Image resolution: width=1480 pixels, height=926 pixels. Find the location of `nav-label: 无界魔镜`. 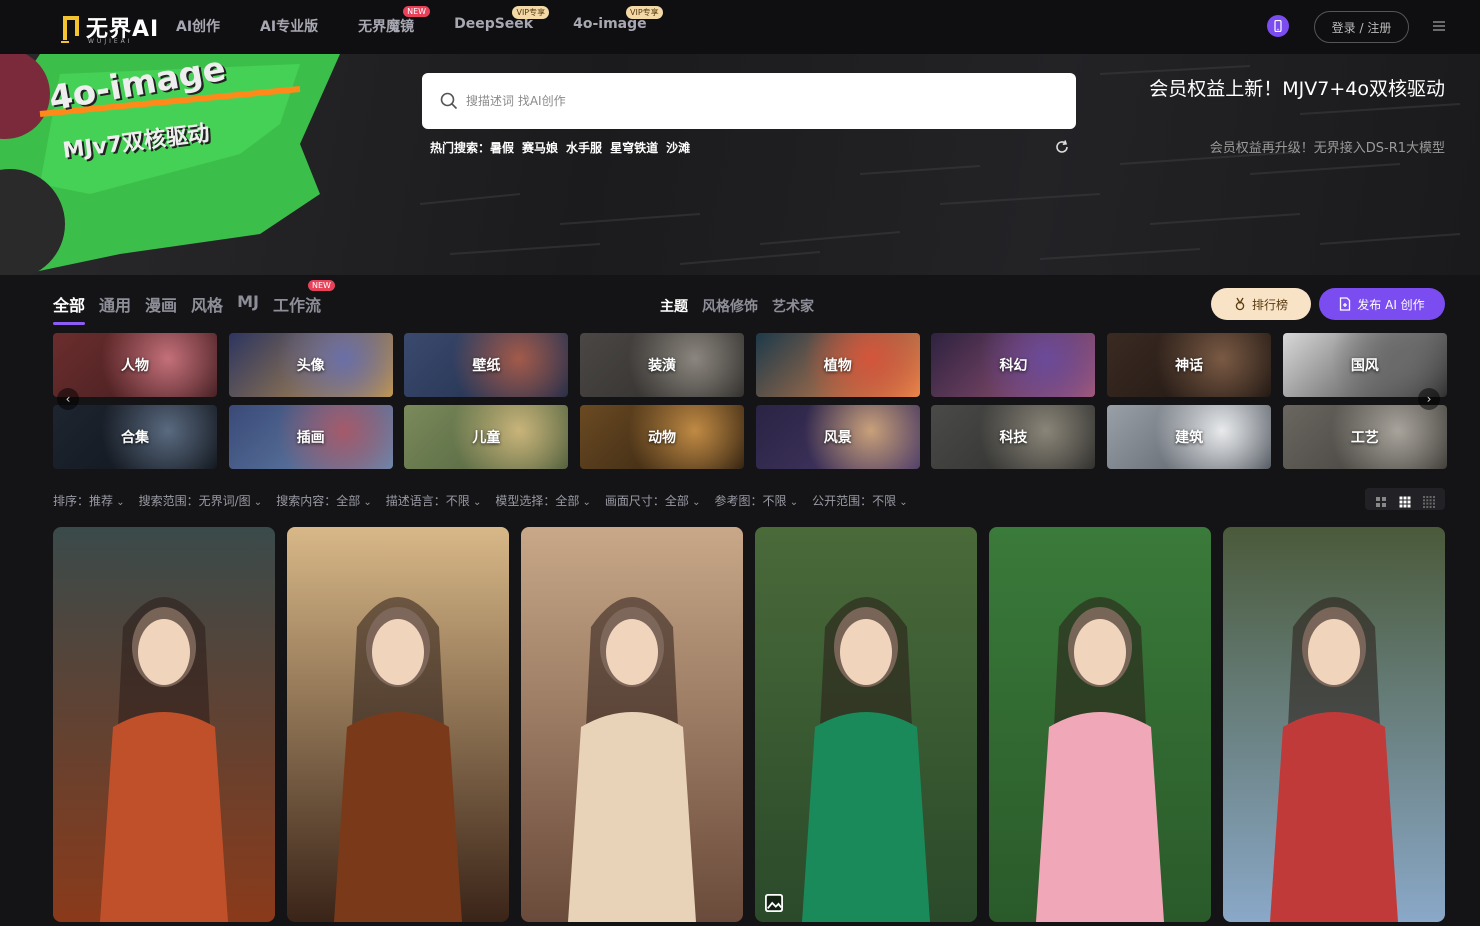

nav-label: 无界魔镜 is located at coordinates (386, 27).